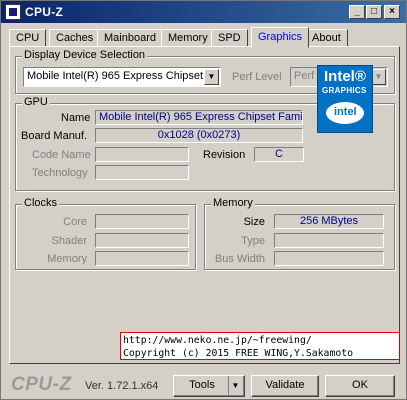  Describe the element at coordinates (28, 38) in the screenshot. I see `tab-cpu: CPU` at that location.